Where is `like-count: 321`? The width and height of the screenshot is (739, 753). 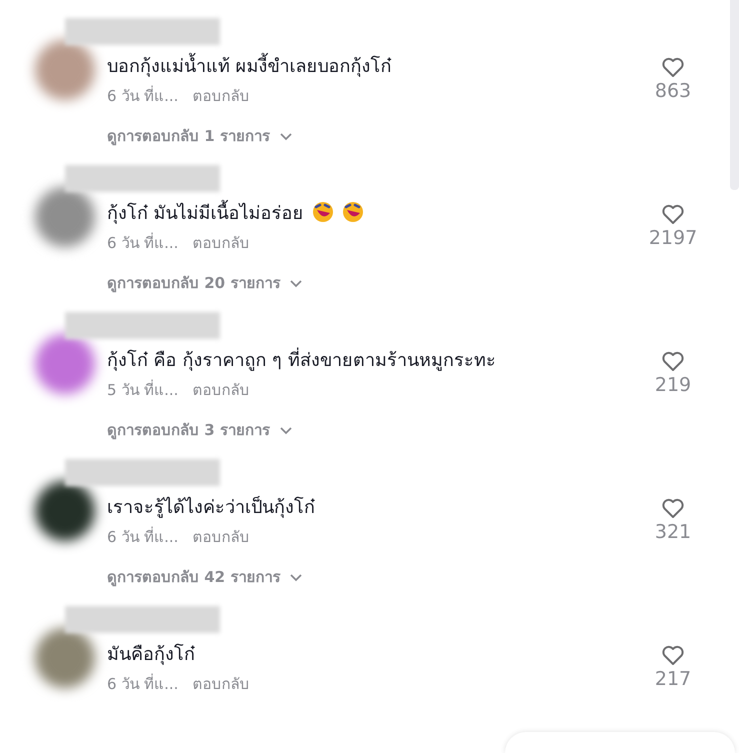 like-count: 321 is located at coordinates (673, 532).